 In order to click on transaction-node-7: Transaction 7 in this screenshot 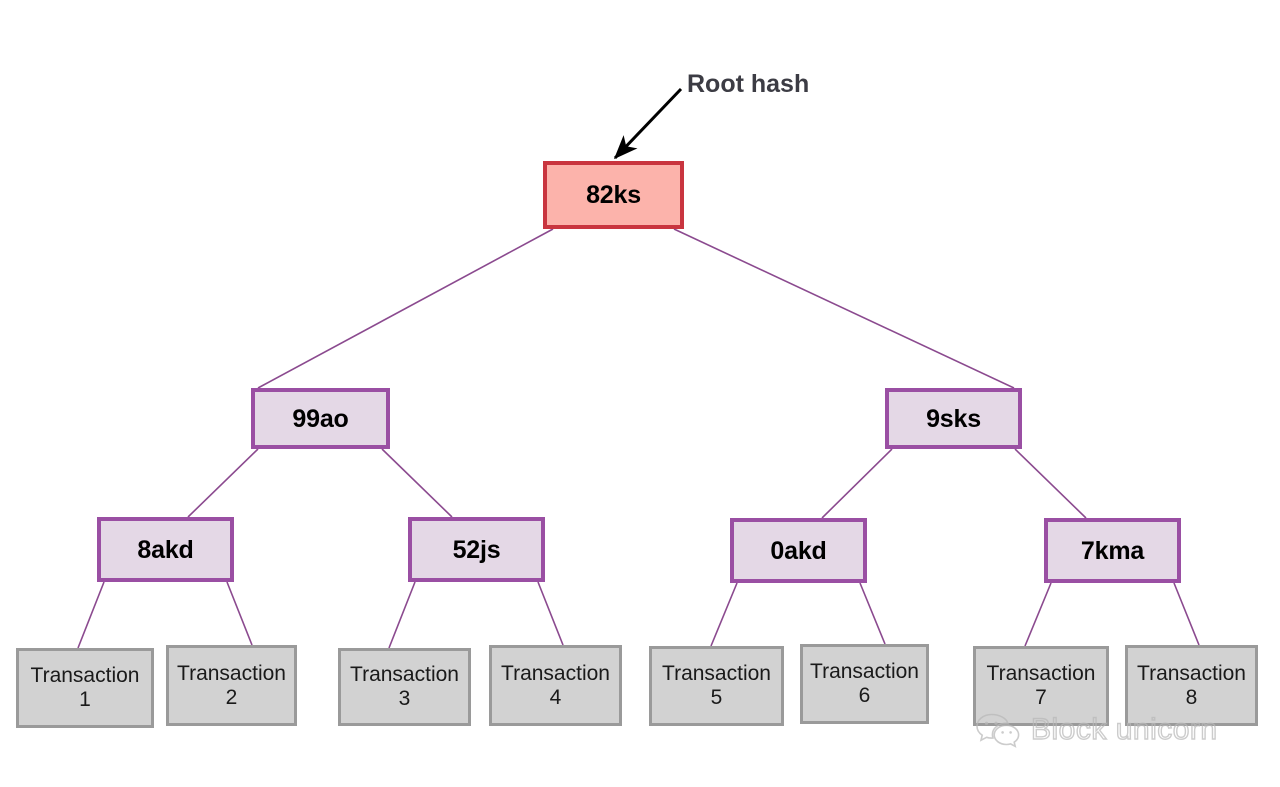, I will do `click(1041, 686)`.